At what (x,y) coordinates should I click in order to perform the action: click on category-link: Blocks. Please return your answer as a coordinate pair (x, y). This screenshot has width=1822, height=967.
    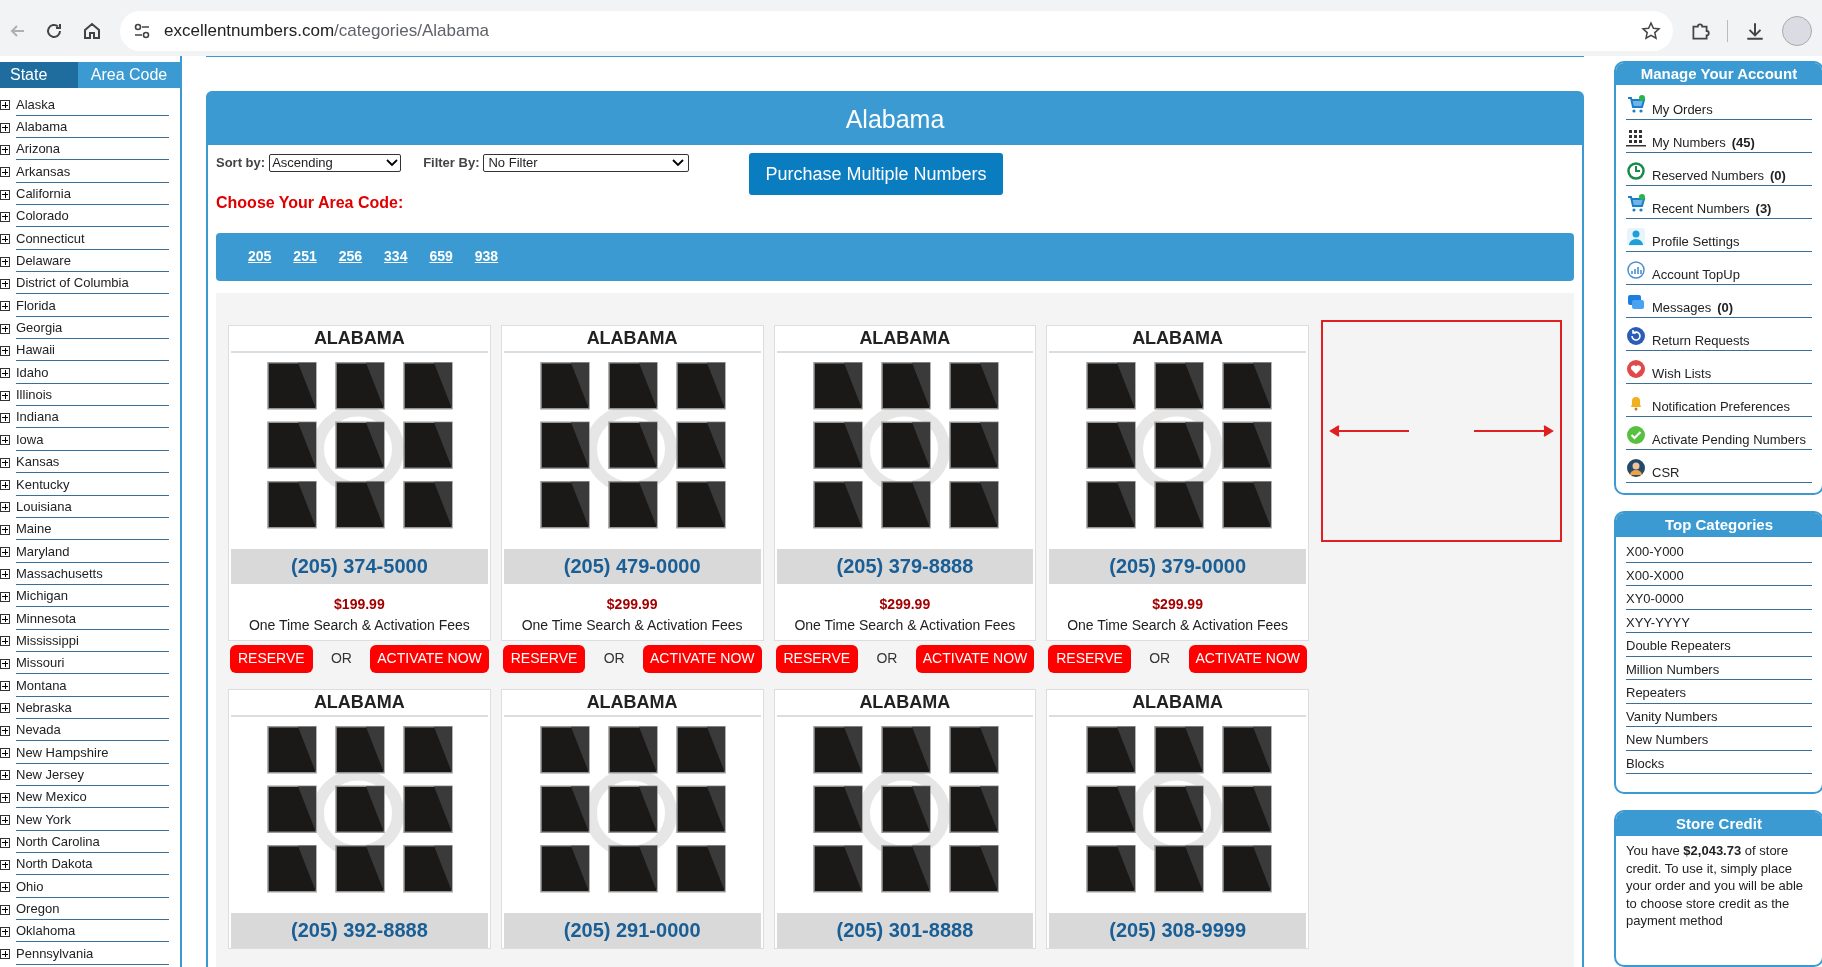
    Looking at the image, I should click on (1719, 762).